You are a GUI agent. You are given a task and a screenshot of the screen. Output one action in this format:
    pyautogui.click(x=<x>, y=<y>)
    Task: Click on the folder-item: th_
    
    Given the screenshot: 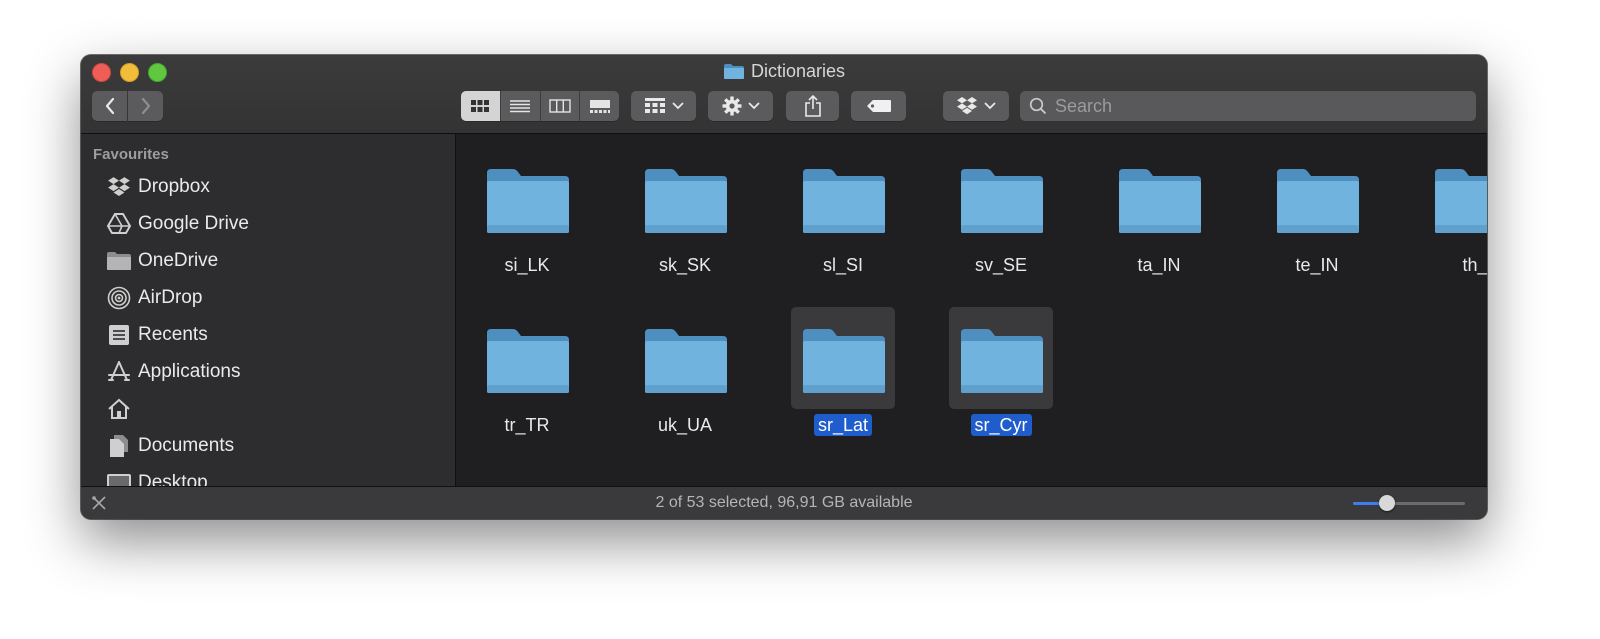 What is the action you would take?
    pyautogui.click(x=1455, y=212)
    